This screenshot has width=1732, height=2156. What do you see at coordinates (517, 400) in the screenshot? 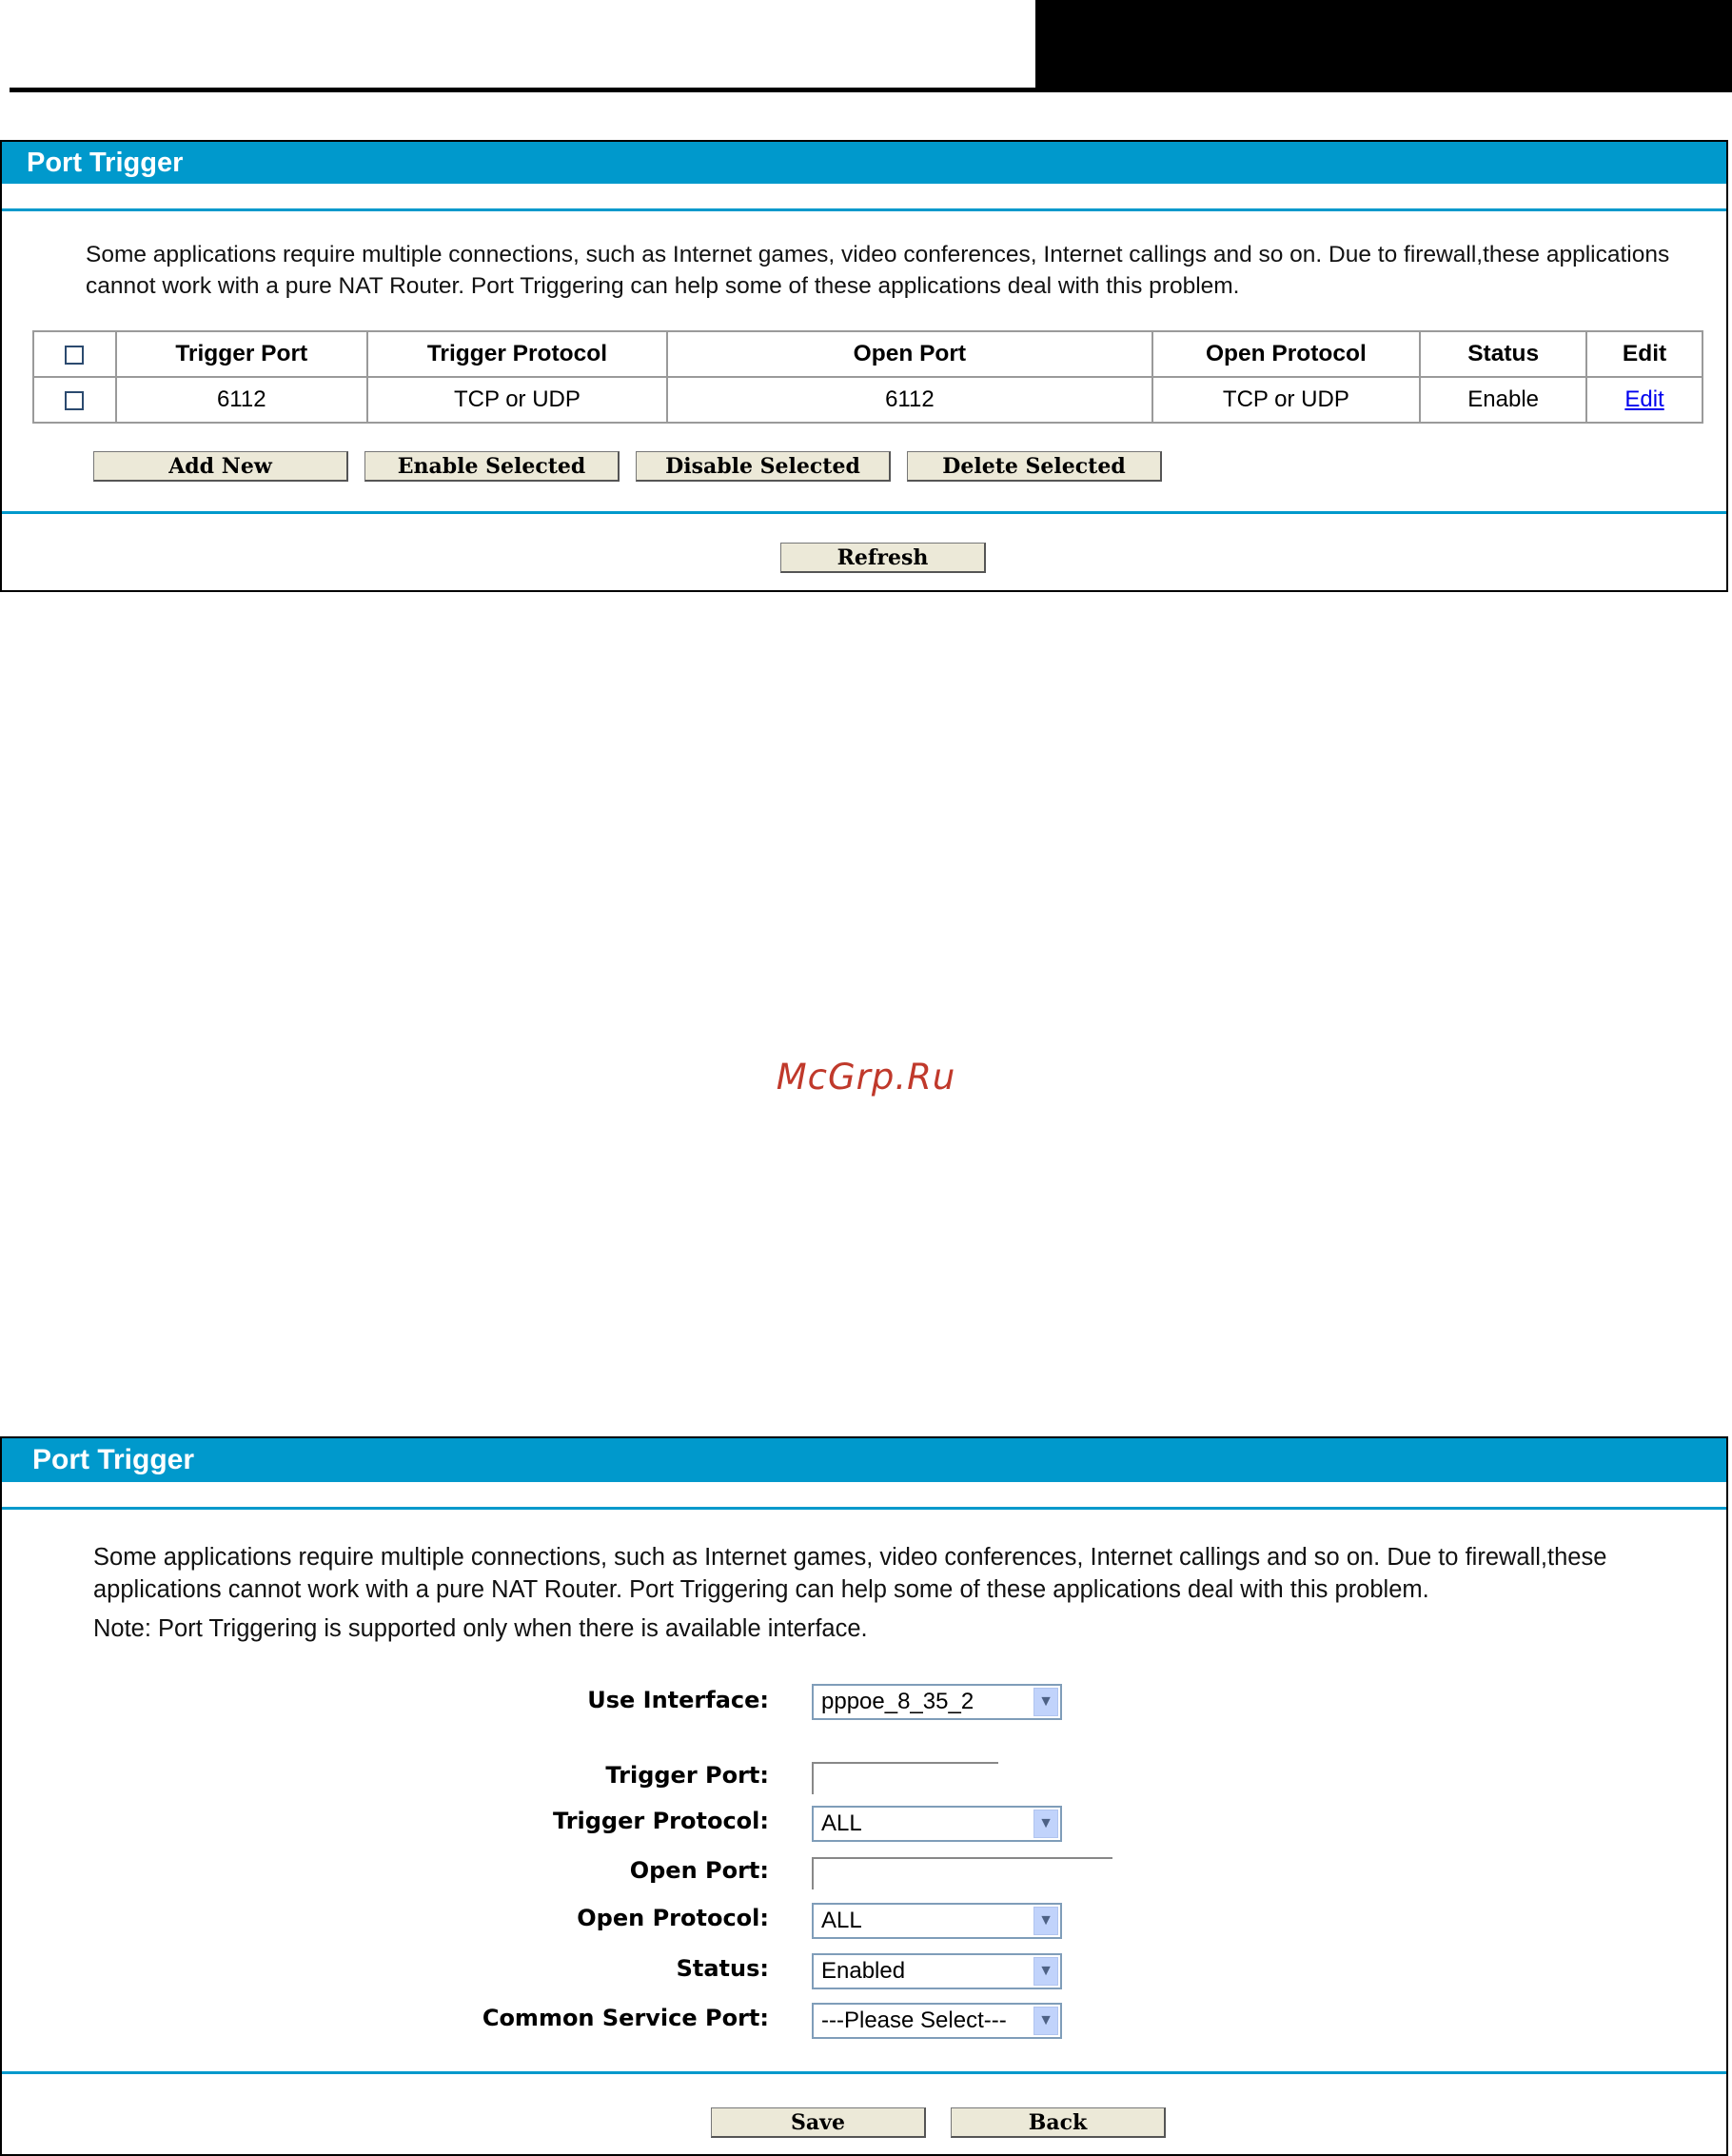
I see `cell-trigger-protocol: TCP or UDP` at bounding box center [517, 400].